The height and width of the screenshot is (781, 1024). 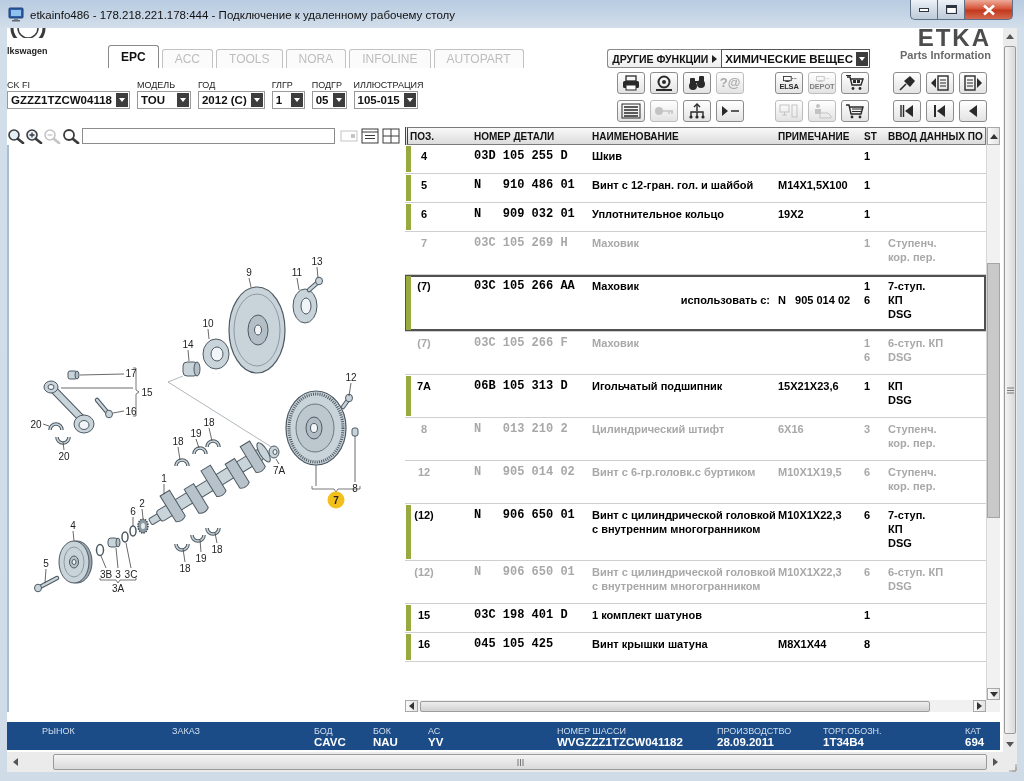 I want to click on callout-number: 7A, so click(x=279, y=470).